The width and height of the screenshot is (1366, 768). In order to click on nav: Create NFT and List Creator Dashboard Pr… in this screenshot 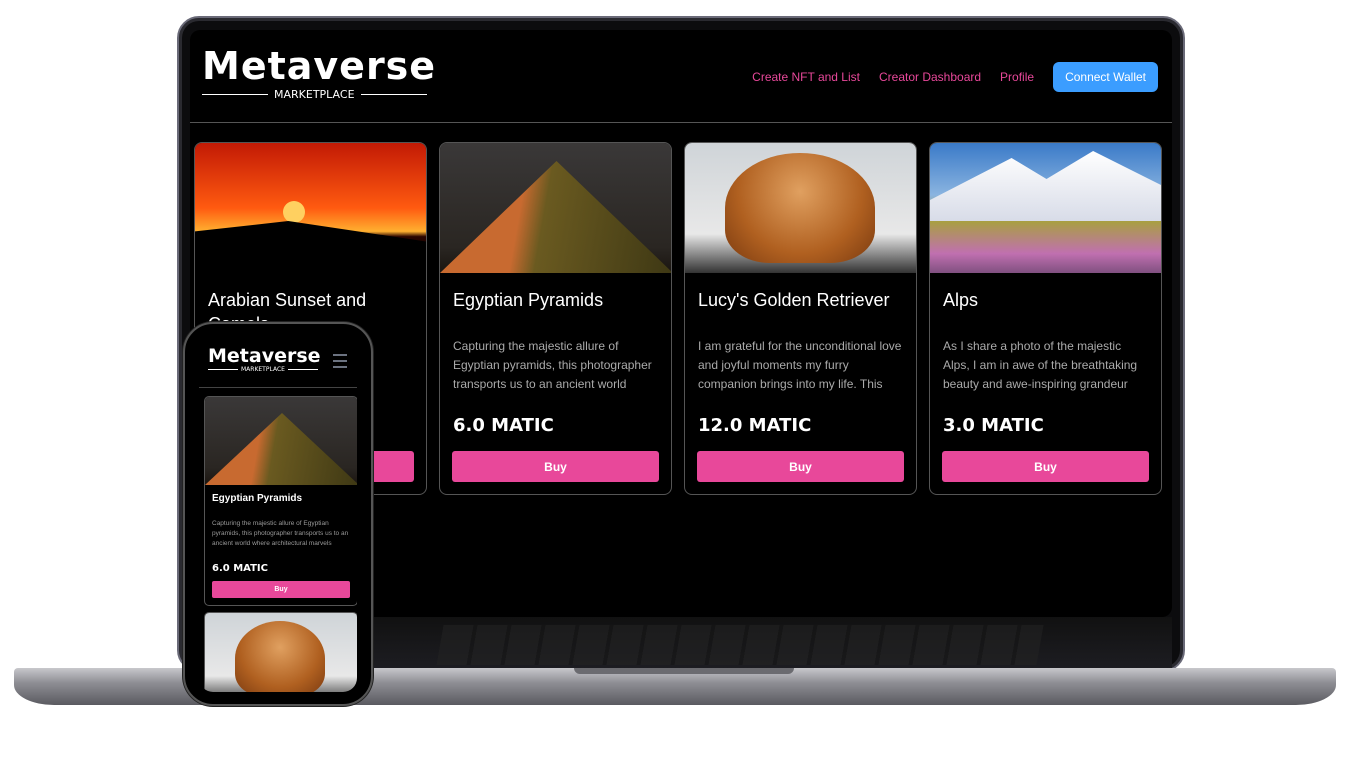, I will do `click(955, 77)`.